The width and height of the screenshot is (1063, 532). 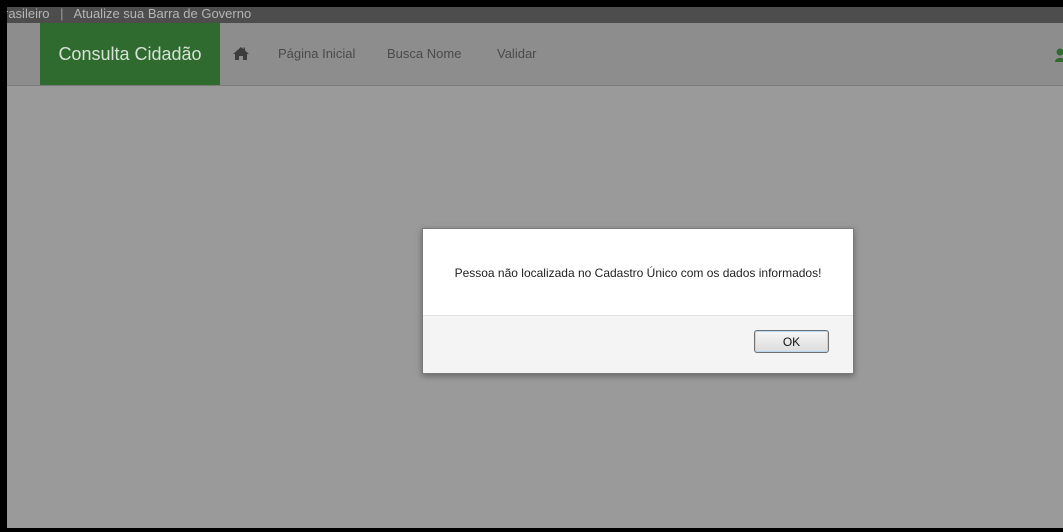 I want to click on brand-logo: Consulta Cidadão, so click(x=130, y=54).